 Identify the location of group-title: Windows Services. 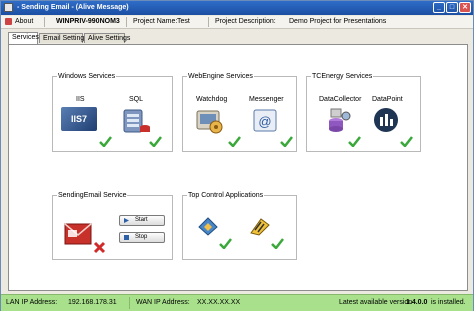
(87, 76).